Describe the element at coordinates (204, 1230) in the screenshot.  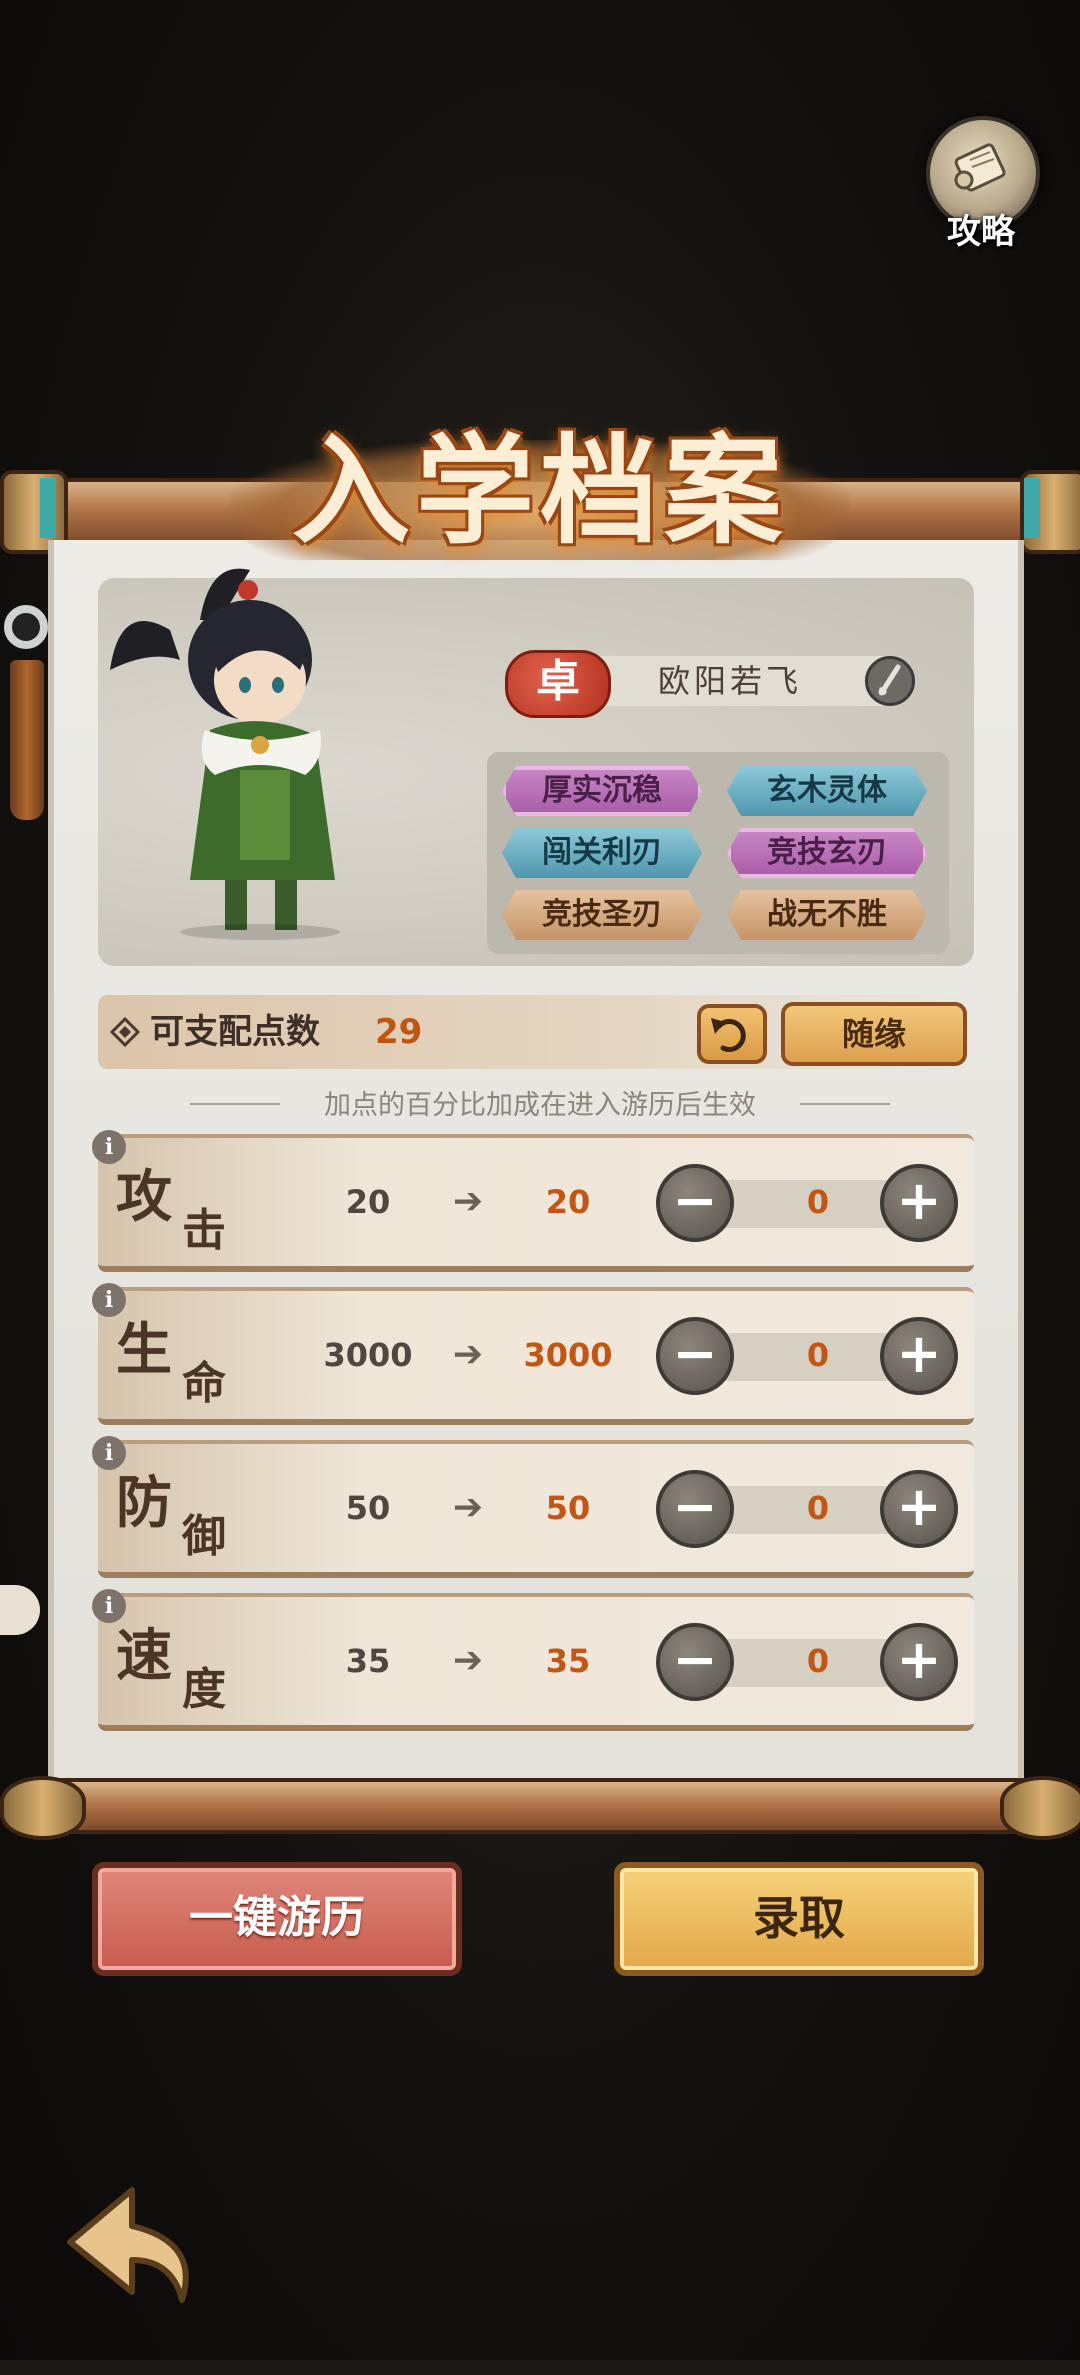
I see `stat-name-char: 击` at that location.